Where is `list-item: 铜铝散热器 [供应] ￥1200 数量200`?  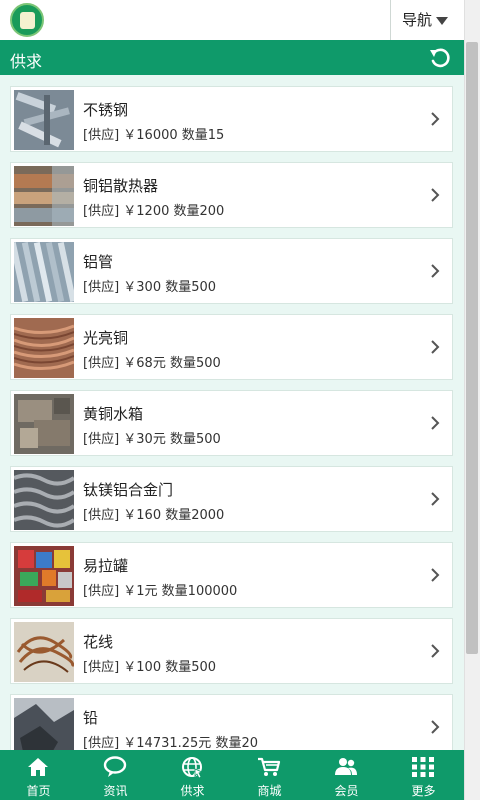 list-item: 铜铝散热器 [供应] ￥1200 数量200 is located at coordinates (231, 195).